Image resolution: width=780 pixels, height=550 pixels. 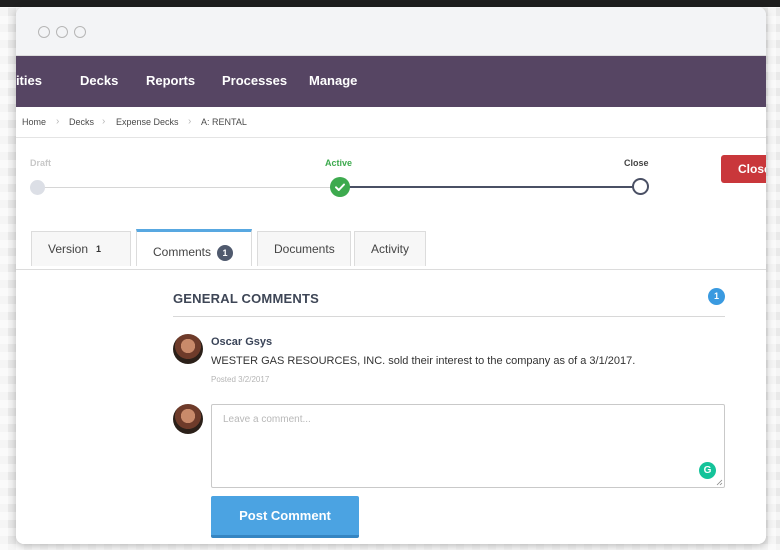 I want to click on window-minimize-dot, so click(x=62, y=32).